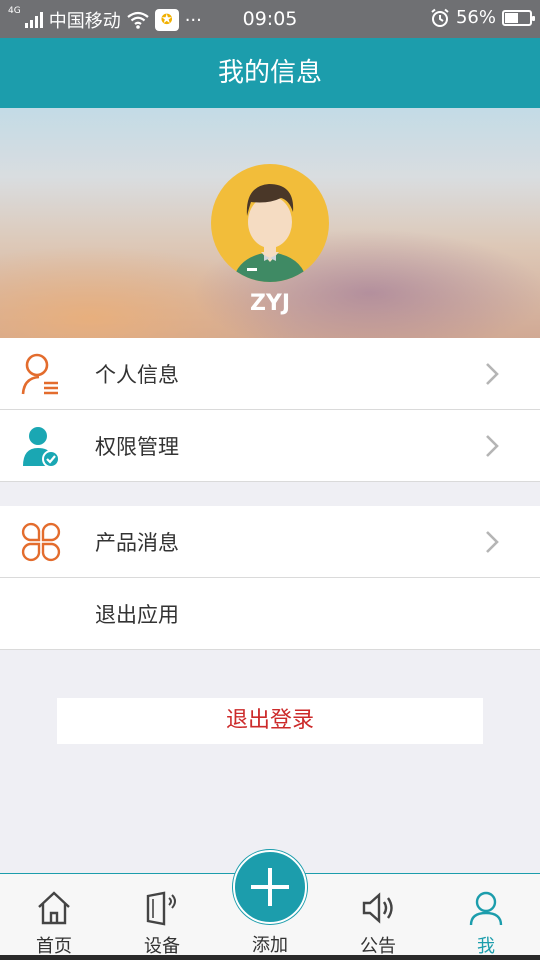  I want to click on home-icon, so click(54, 908).